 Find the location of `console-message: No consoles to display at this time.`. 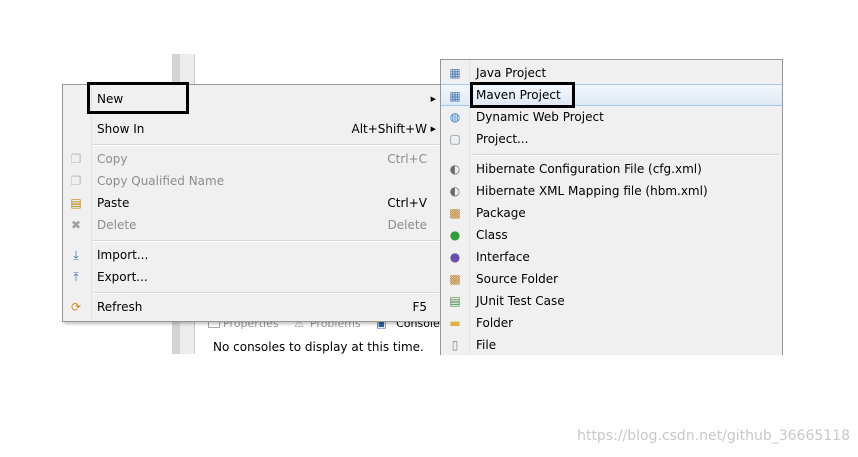

console-message: No consoles to display at this time. is located at coordinates (318, 347).